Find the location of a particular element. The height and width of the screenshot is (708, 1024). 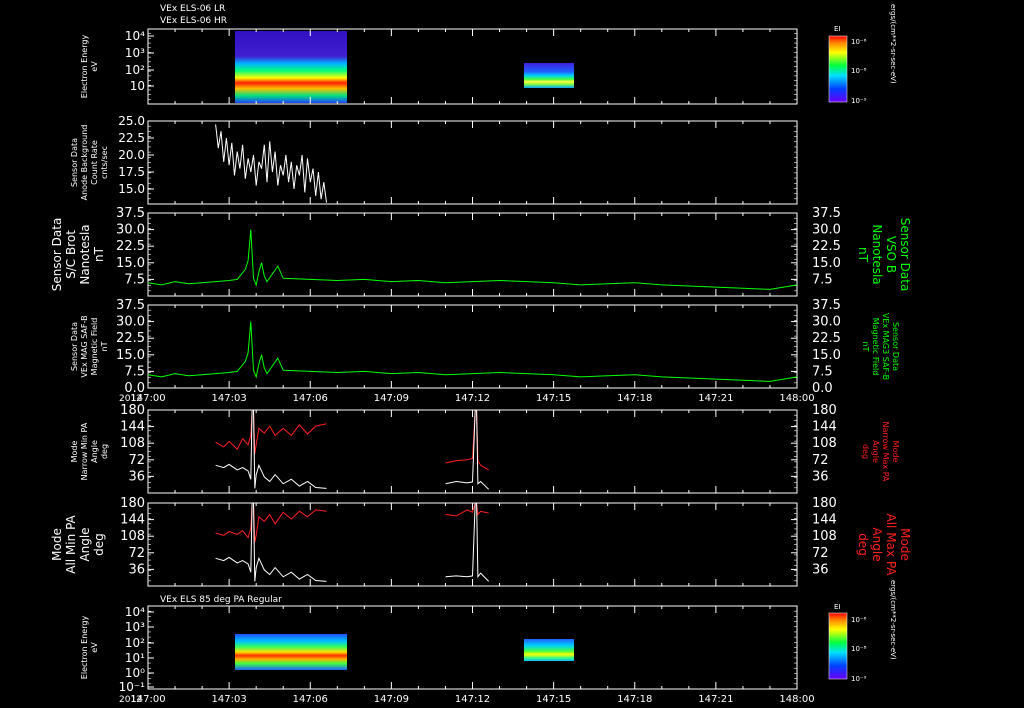

panel-7-ylabel-line: eV is located at coordinates (94, 647).